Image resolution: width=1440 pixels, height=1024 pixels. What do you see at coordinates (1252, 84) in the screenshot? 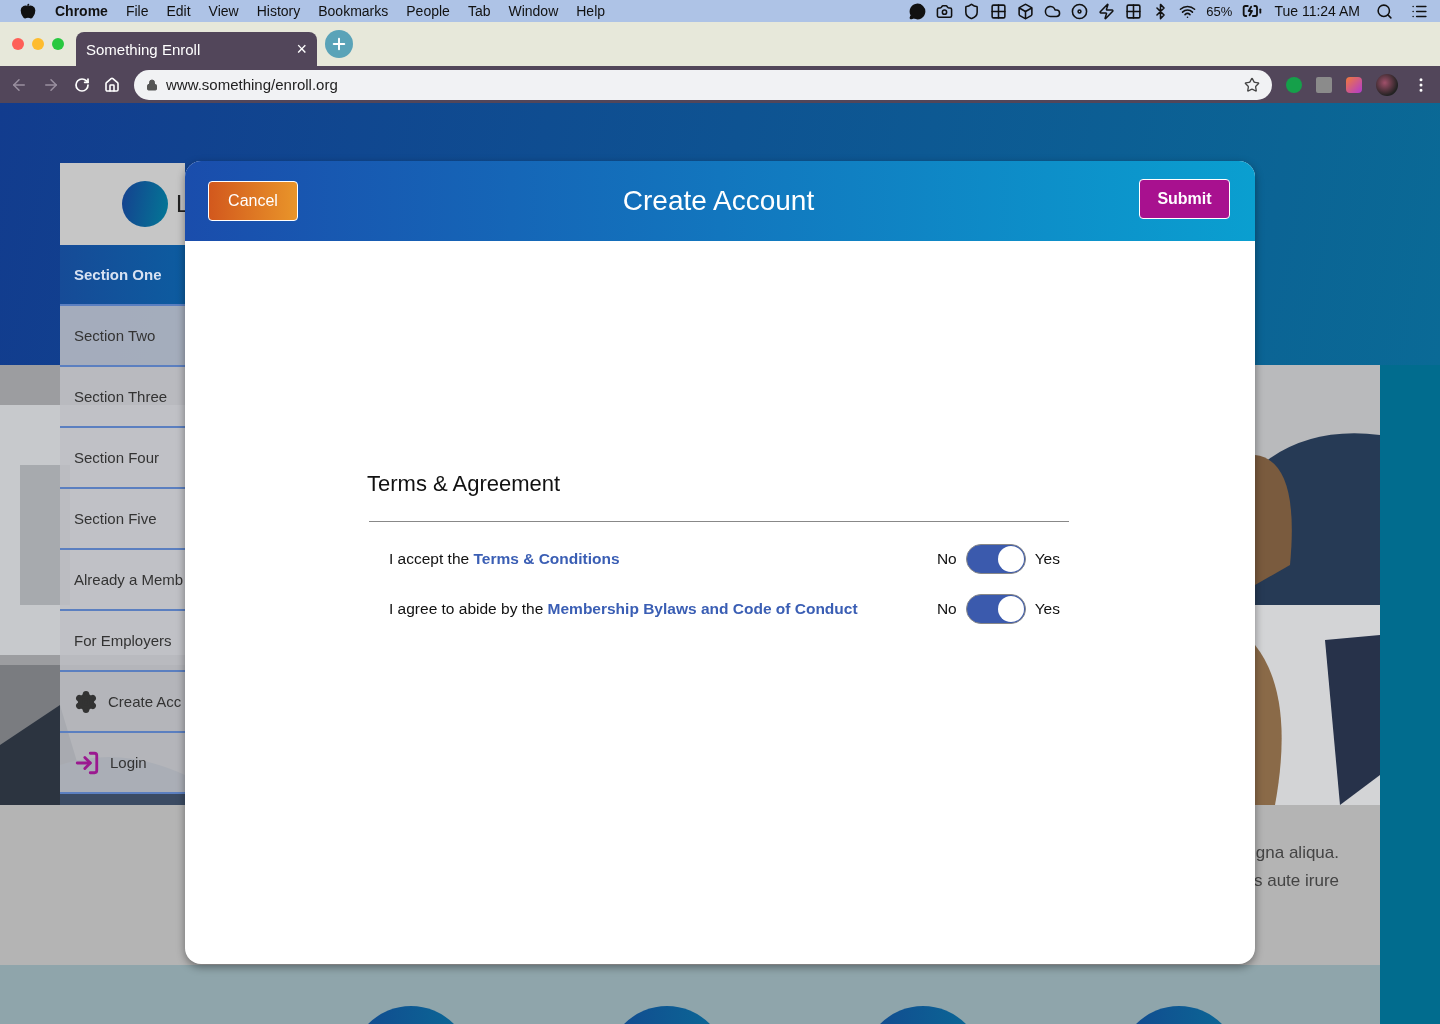
I see `bookmark-star-icon` at bounding box center [1252, 84].